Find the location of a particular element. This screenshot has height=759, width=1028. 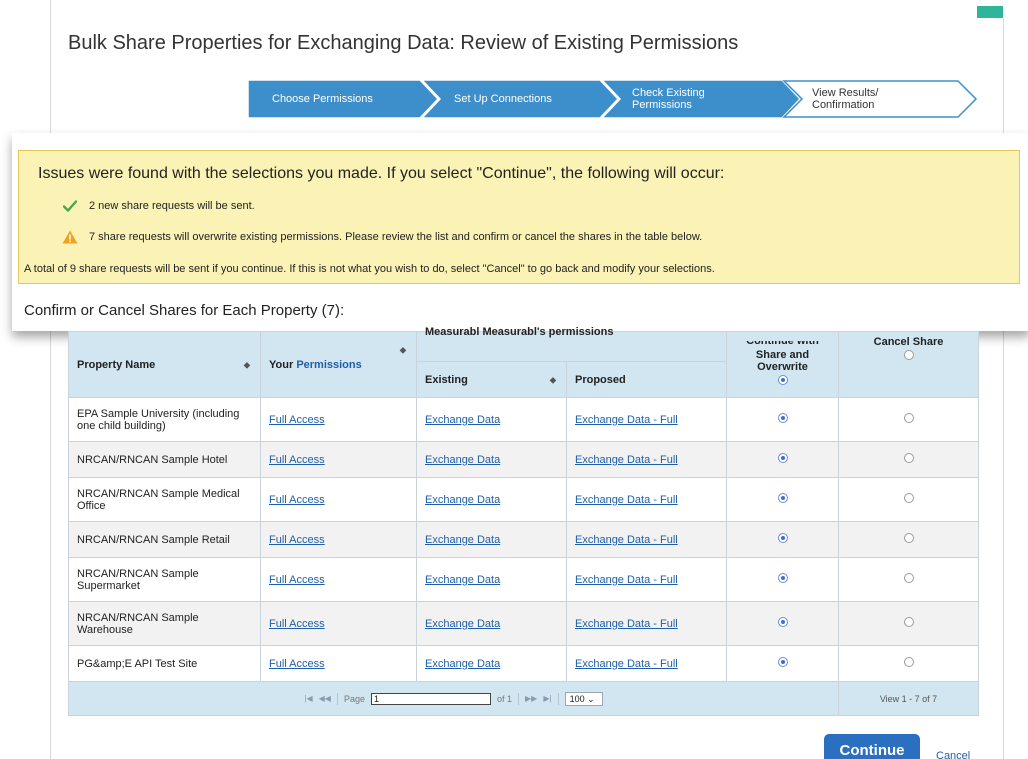

col-header-continue: Continue with Share and Overwrite is located at coordinates (782, 364).